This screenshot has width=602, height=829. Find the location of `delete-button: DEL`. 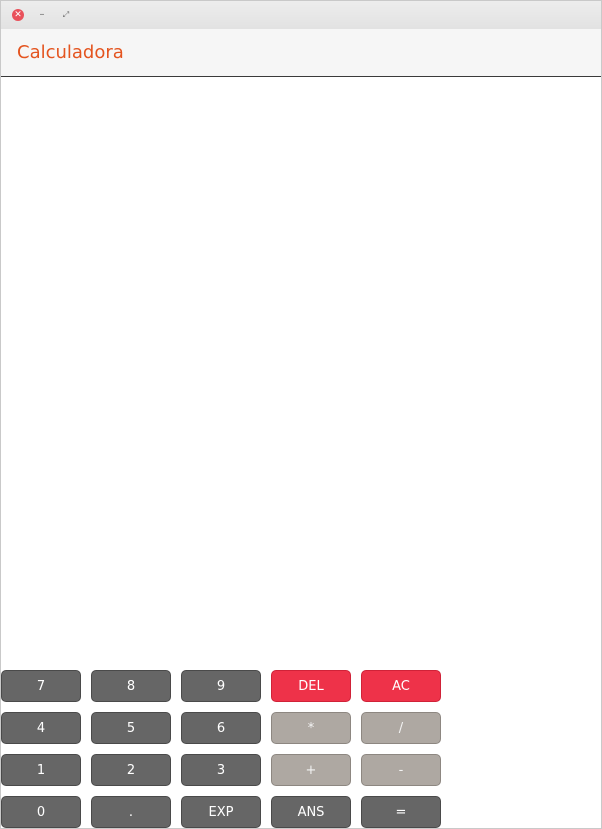

delete-button: DEL is located at coordinates (311, 686).